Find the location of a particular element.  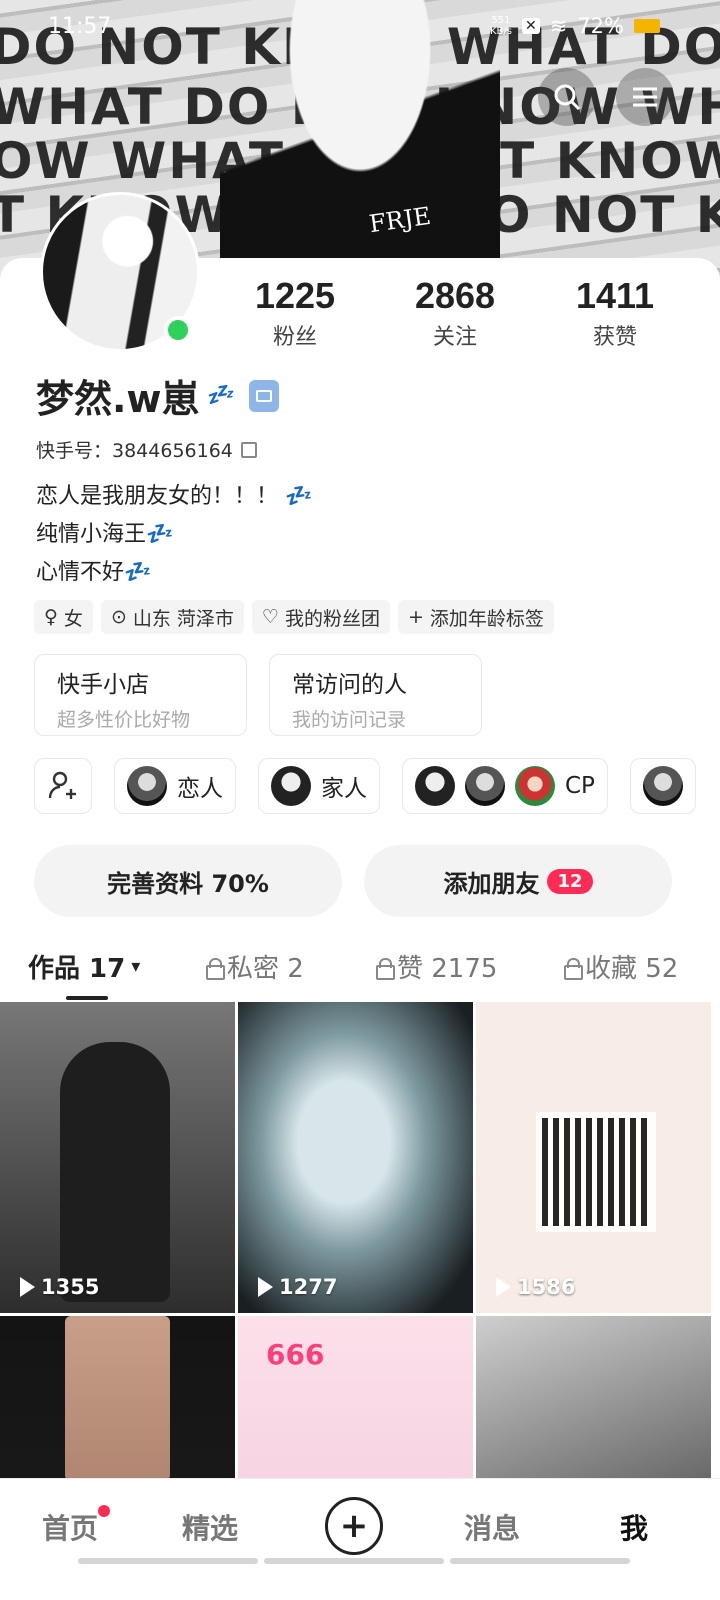

relation-cp: CP is located at coordinates (505, 786).